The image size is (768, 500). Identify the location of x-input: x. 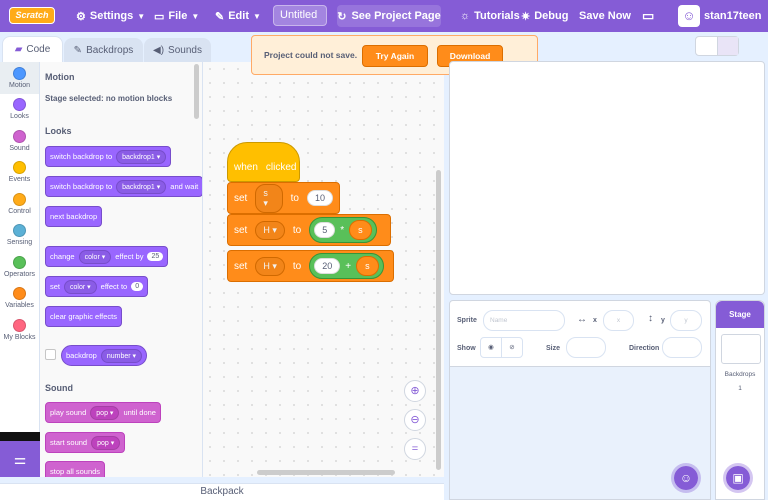
(618, 320).